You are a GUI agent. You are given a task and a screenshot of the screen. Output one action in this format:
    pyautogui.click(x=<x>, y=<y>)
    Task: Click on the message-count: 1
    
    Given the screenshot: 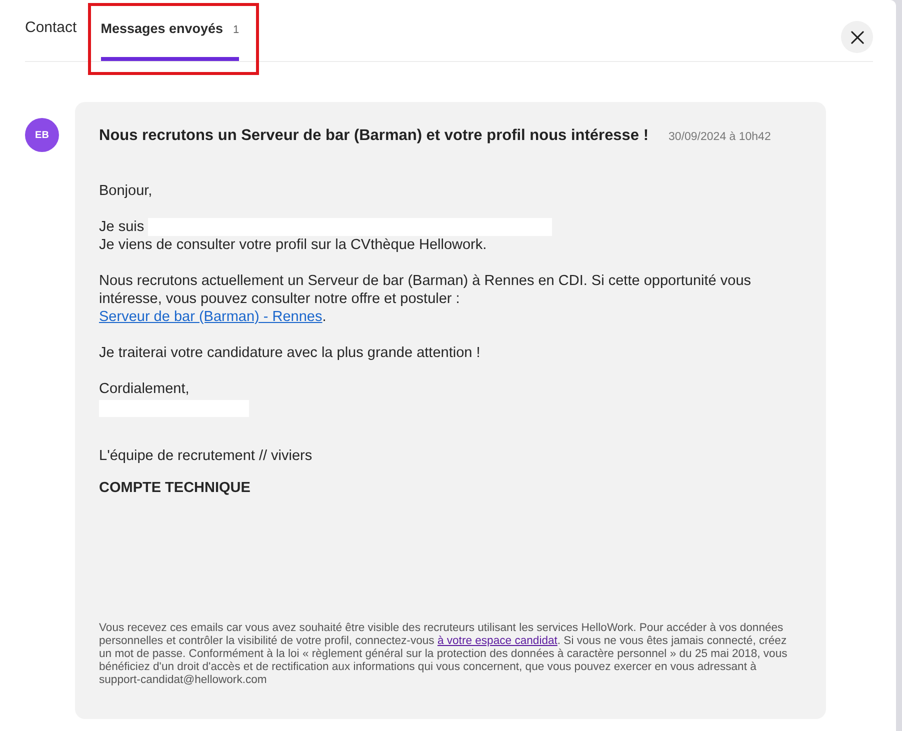 What is the action you would take?
    pyautogui.click(x=236, y=30)
    